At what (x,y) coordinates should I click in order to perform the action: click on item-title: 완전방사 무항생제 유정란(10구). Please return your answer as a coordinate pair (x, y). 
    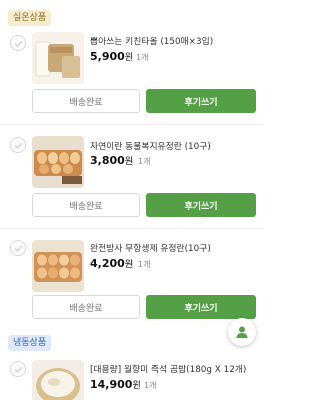
    Looking at the image, I should click on (174, 247).